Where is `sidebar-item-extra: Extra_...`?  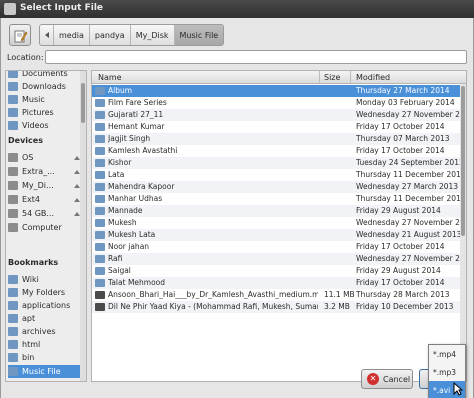 sidebar-item-extra: Extra_... is located at coordinates (45, 171).